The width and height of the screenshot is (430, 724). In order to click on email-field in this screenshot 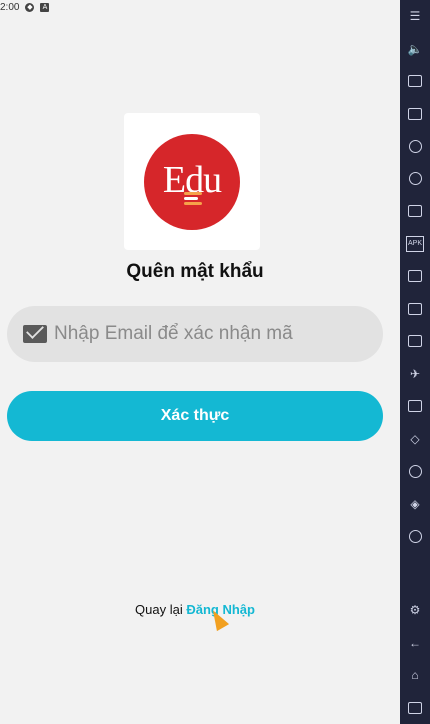, I will do `click(195, 334)`.